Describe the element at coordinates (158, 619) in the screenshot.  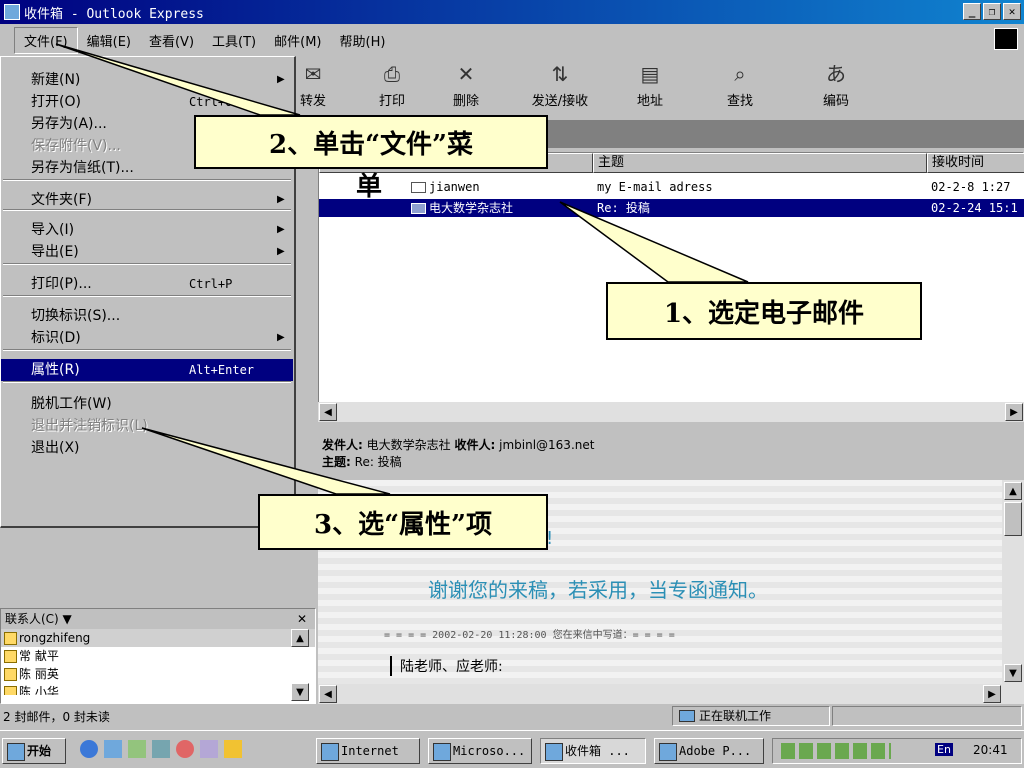
I see `contacts-header: 联系人(C) ▼ ✕` at that location.